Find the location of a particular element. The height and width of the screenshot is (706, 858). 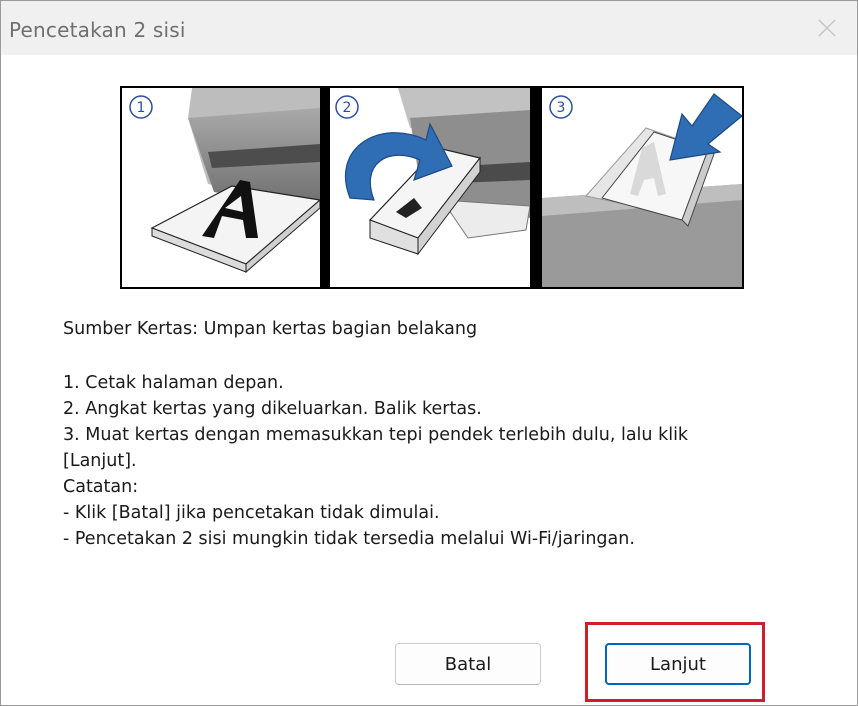

step-1-panel: 1 is located at coordinates (221, 187).